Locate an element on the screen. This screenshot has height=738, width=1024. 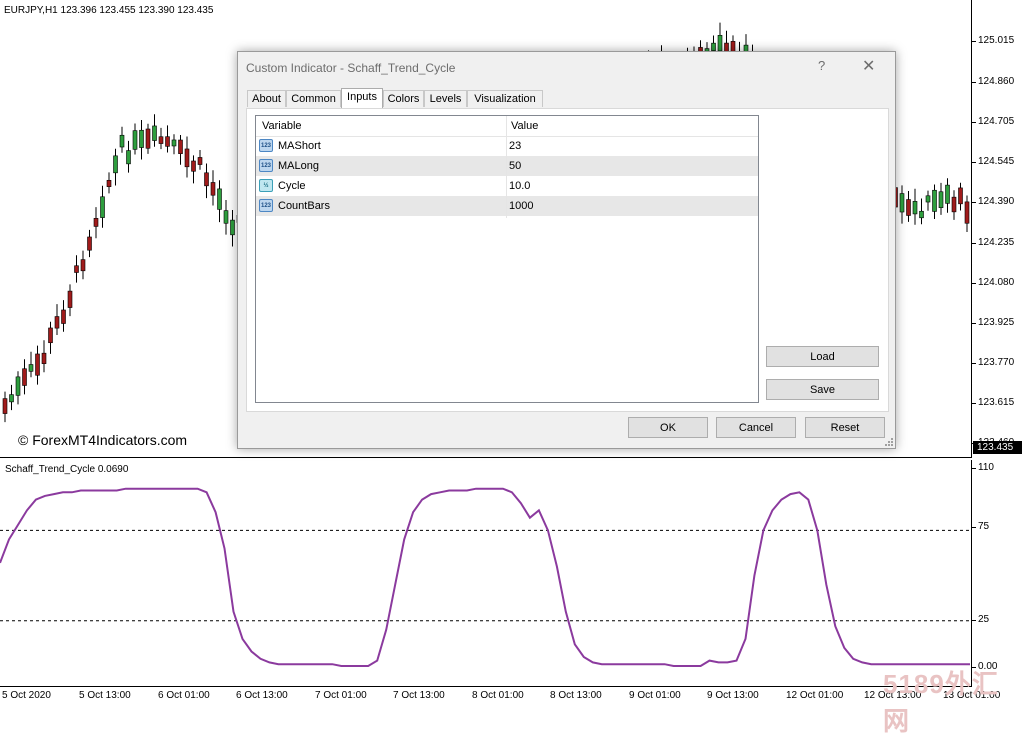
save-button: Save is located at coordinates (822, 389).